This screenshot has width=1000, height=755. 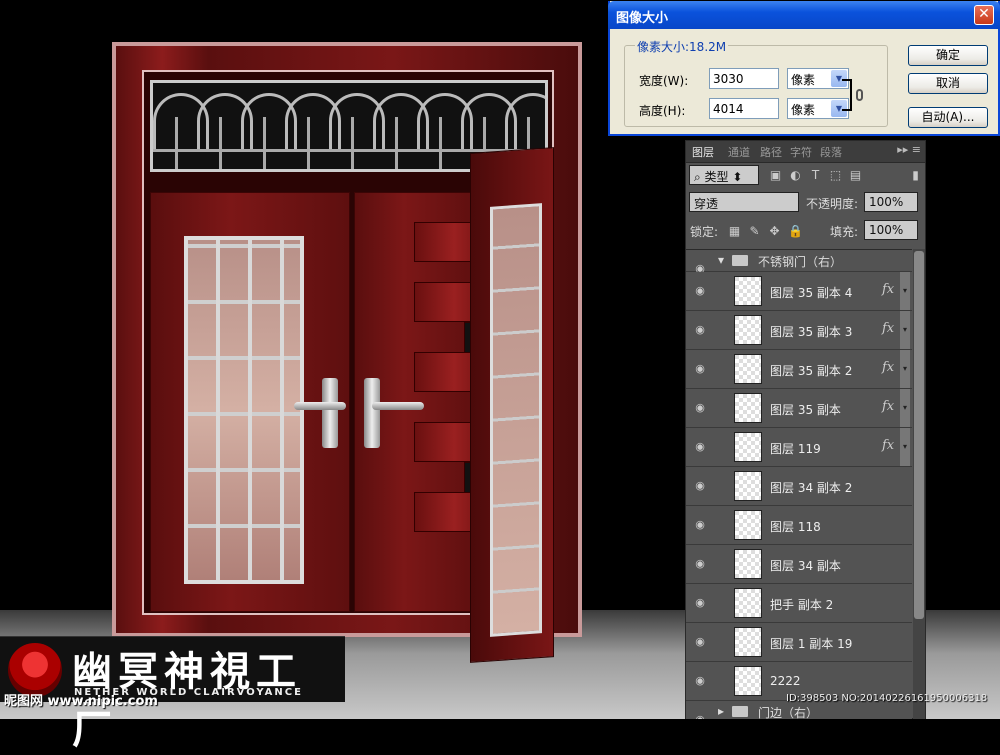 I want to click on layer-row: ◉ 图层 35 副本 fx ▾, so click(x=799, y=408).